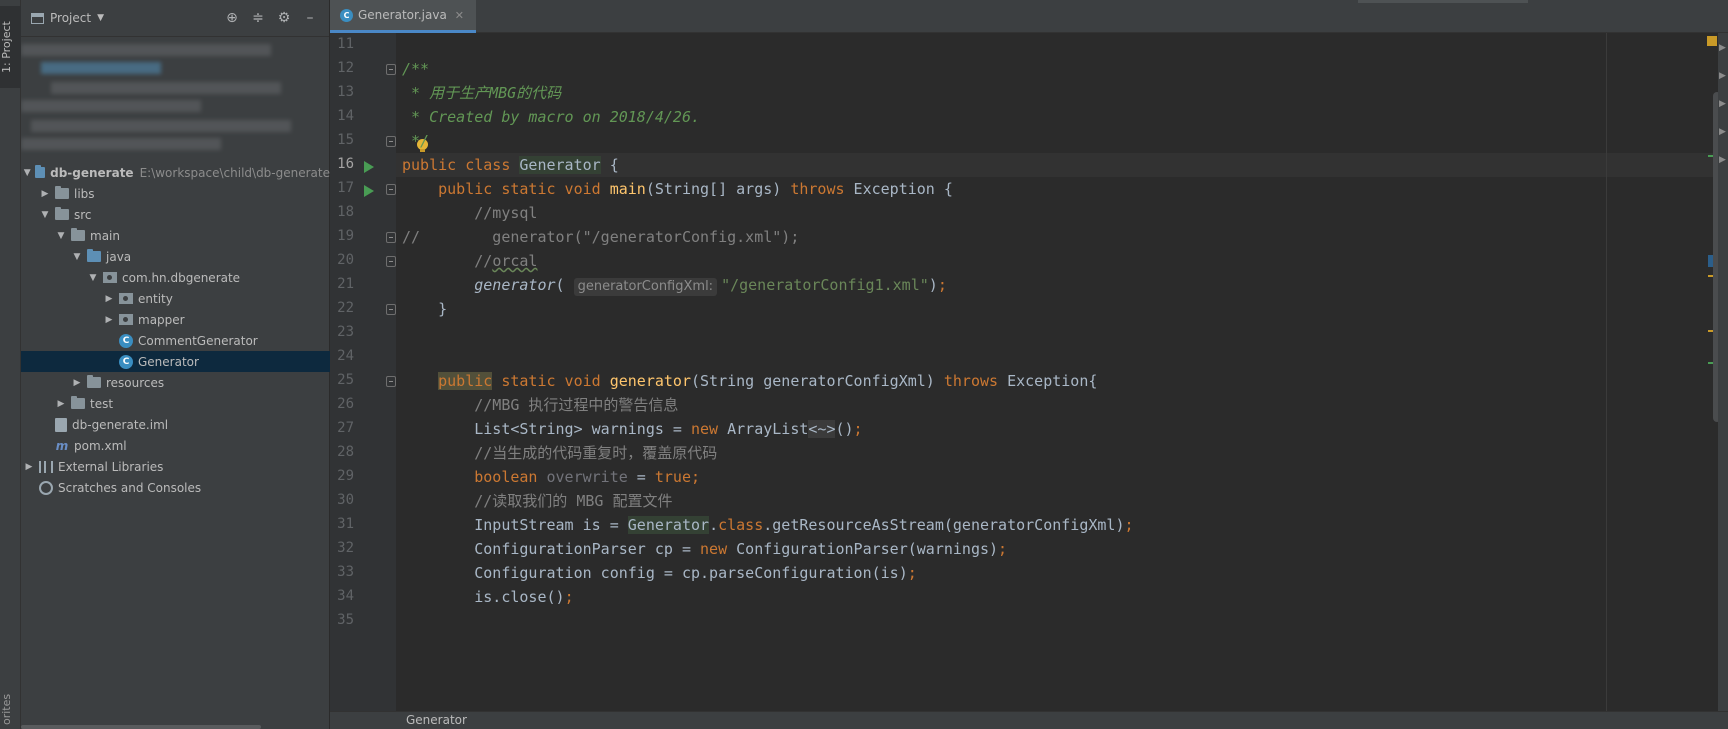 The height and width of the screenshot is (729, 1728). Describe the element at coordinates (718, 189) in the screenshot. I see `code-token: (String[] args)` at that location.